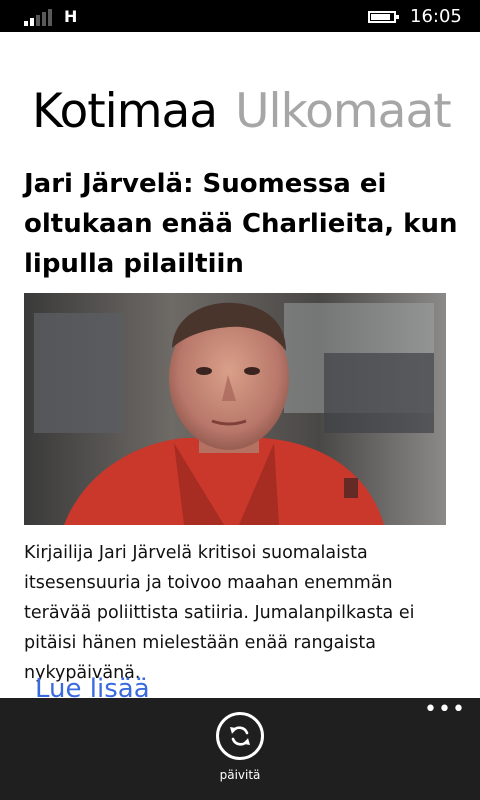  I want to click on refresh-button, so click(240, 736).